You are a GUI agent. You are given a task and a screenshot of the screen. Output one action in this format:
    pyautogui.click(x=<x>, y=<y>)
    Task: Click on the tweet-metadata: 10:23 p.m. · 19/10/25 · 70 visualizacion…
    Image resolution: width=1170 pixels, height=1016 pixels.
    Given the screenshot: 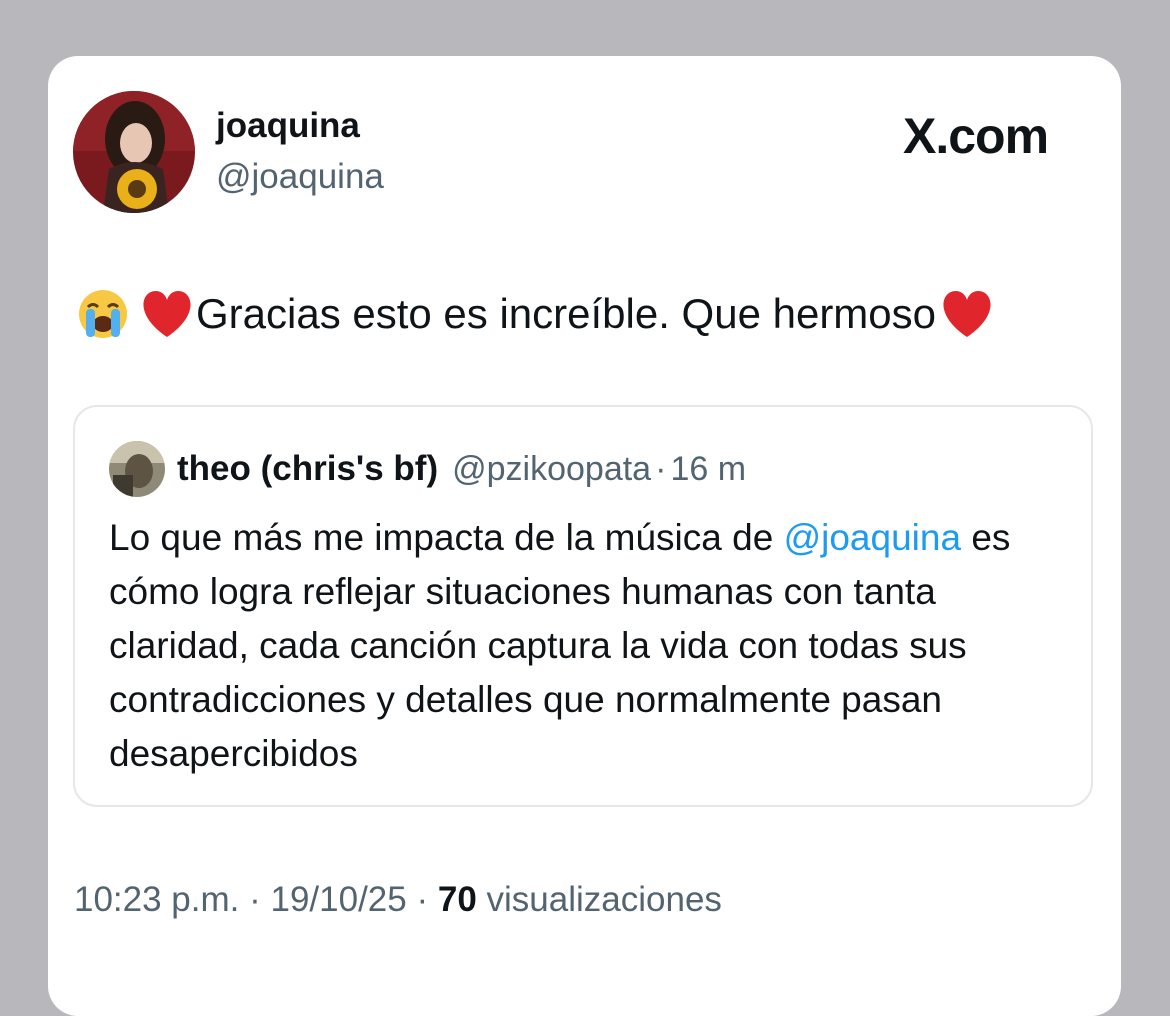 What is the action you would take?
    pyautogui.click(x=398, y=900)
    